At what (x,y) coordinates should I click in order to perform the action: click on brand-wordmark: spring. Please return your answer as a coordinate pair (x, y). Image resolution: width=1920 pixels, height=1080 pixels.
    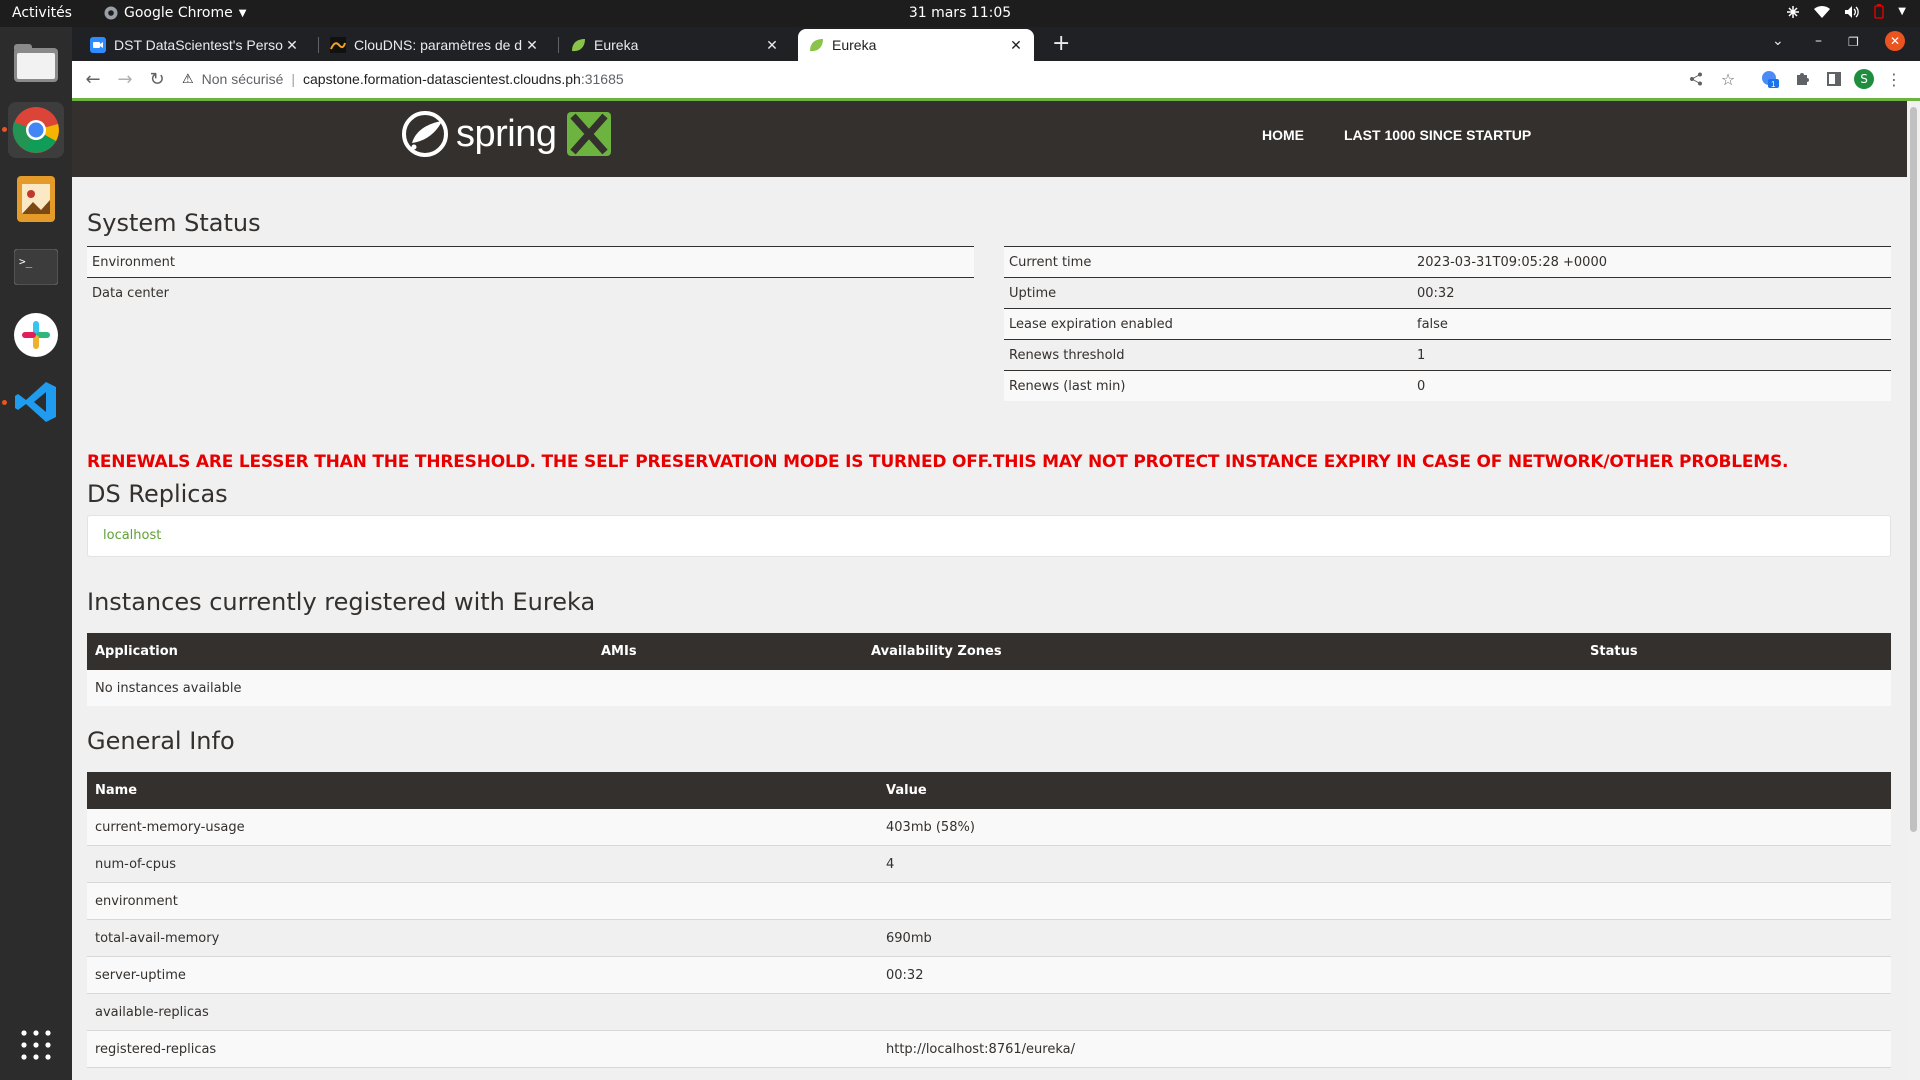
    Looking at the image, I should click on (506, 133).